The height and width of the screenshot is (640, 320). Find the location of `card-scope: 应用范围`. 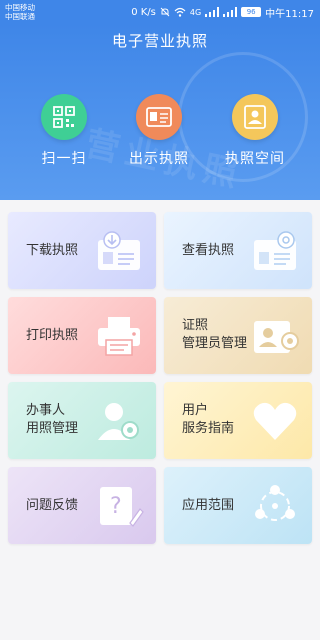

card-scope: 应用范围 is located at coordinates (238, 505).